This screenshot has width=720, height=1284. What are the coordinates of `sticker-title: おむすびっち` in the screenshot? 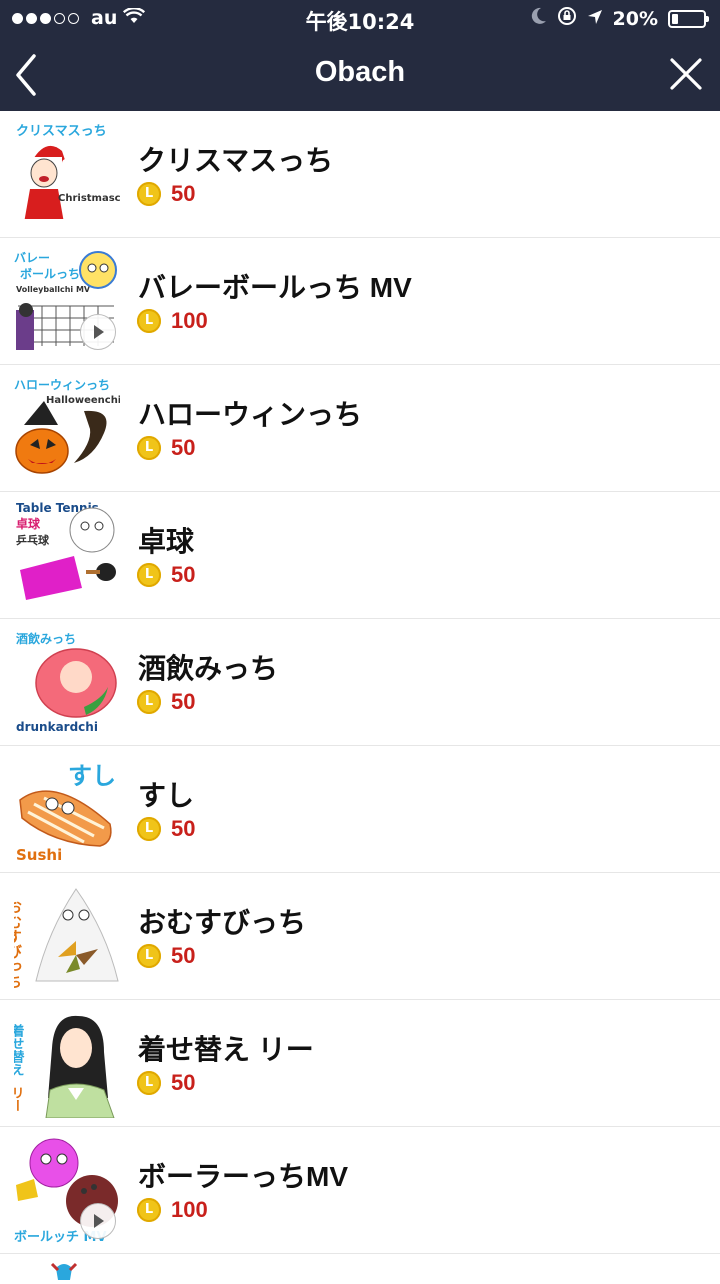 It's located at (222, 922).